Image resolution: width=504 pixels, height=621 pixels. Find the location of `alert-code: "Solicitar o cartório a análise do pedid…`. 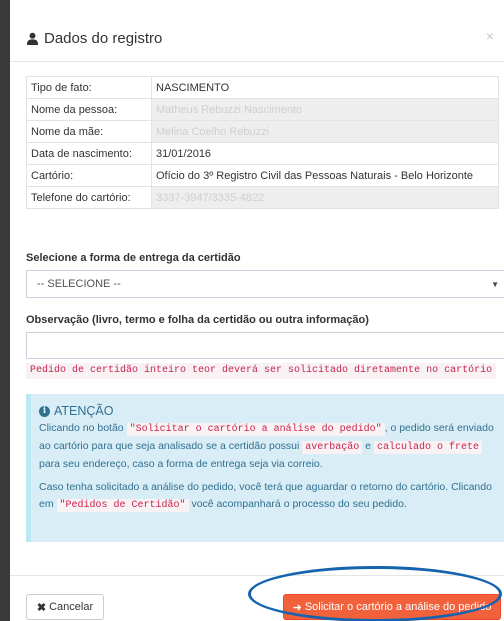

alert-code: "Solicitar o cartório a análise do pedid… is located at coordinates (255, 429).